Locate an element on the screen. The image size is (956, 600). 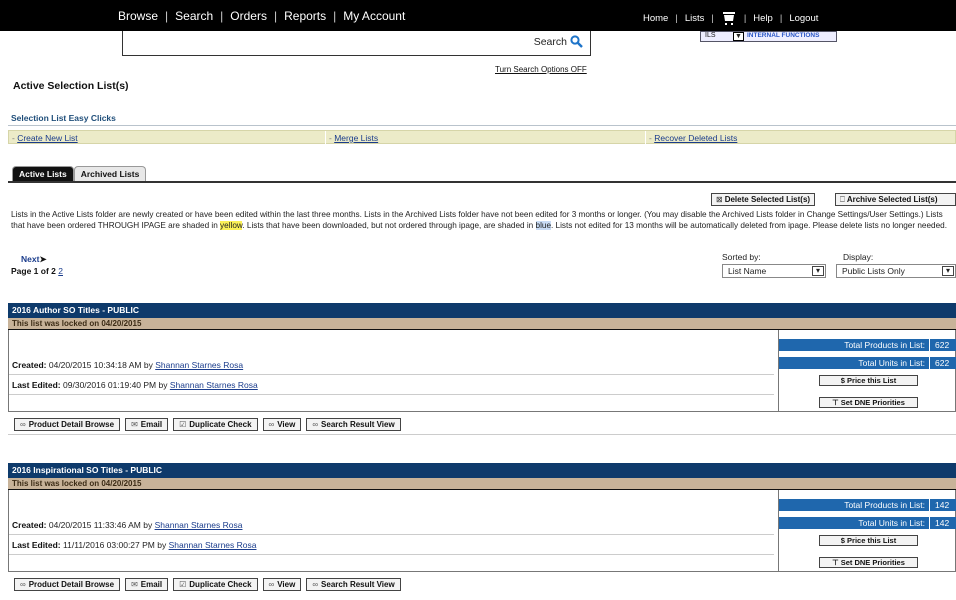
merge-lists-link: Merge Lists is located at coordinates (356, 138).